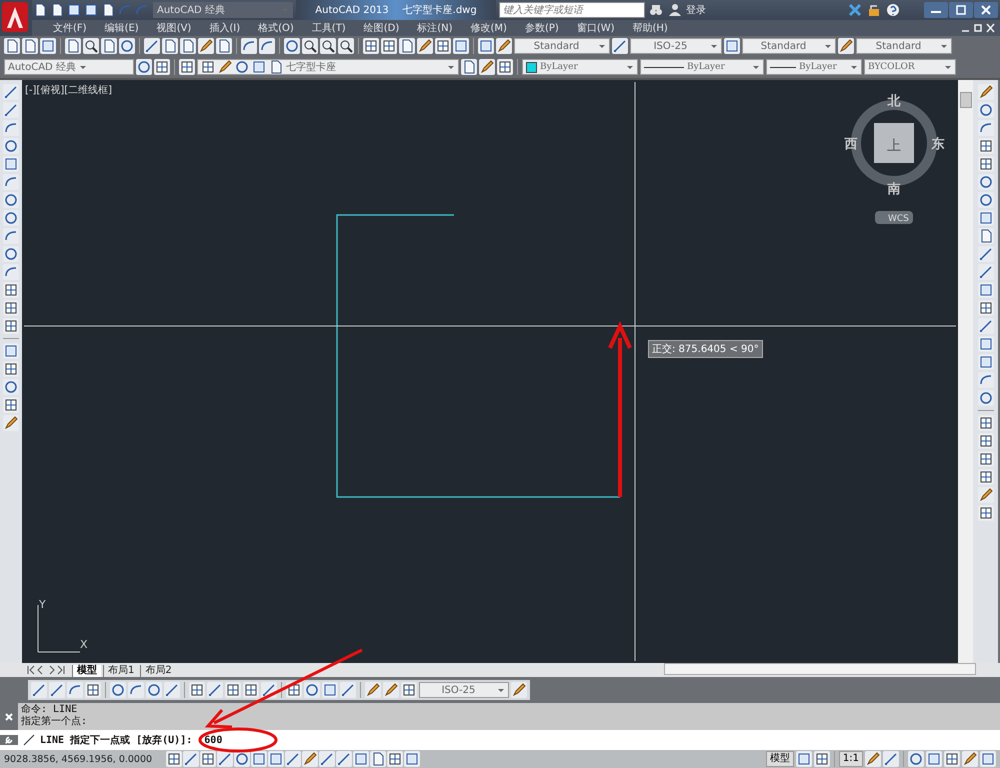 The image size is (1000, 768). What do you see at coordinates (596, 28) in the screenshot?
I see `menu-item: 窗口(W)` at bounding box center [596, 28].